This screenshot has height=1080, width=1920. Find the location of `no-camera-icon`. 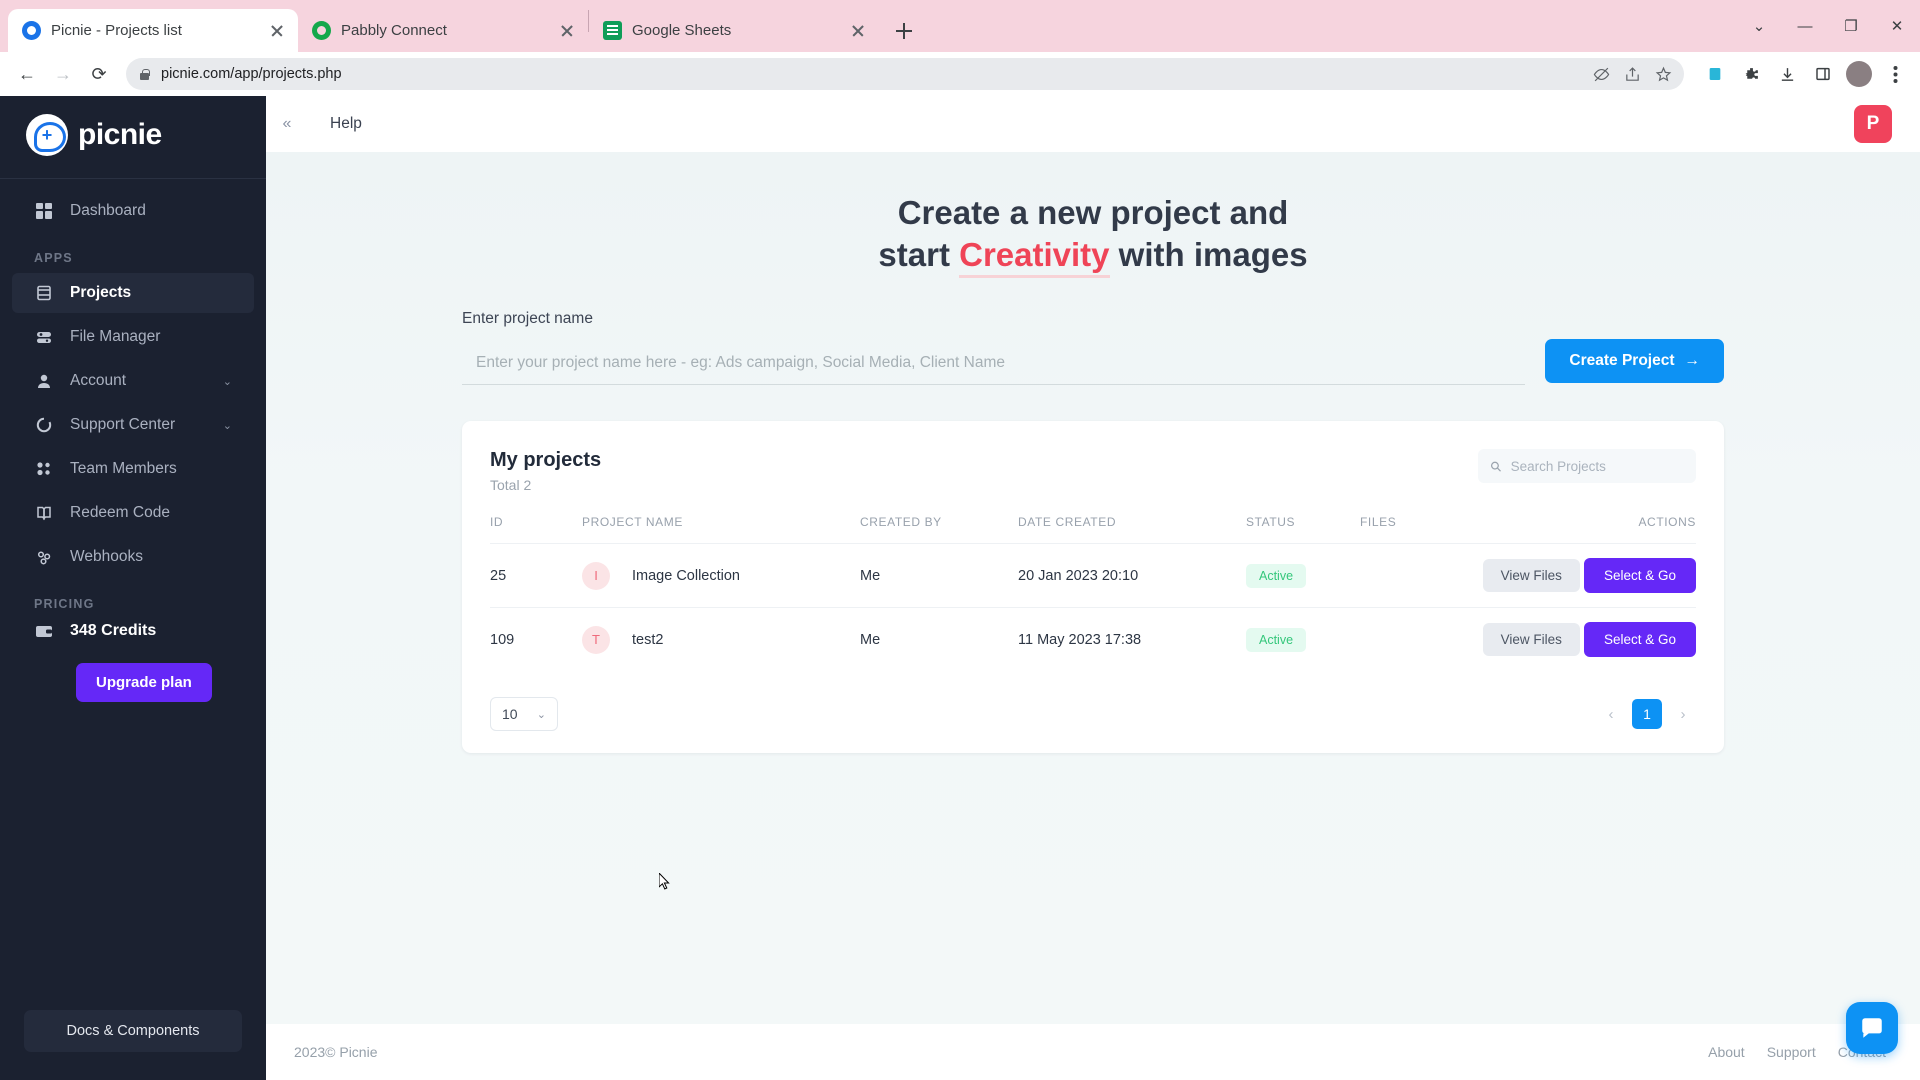

no-camera-icon is located at coordinates (1601, 74).